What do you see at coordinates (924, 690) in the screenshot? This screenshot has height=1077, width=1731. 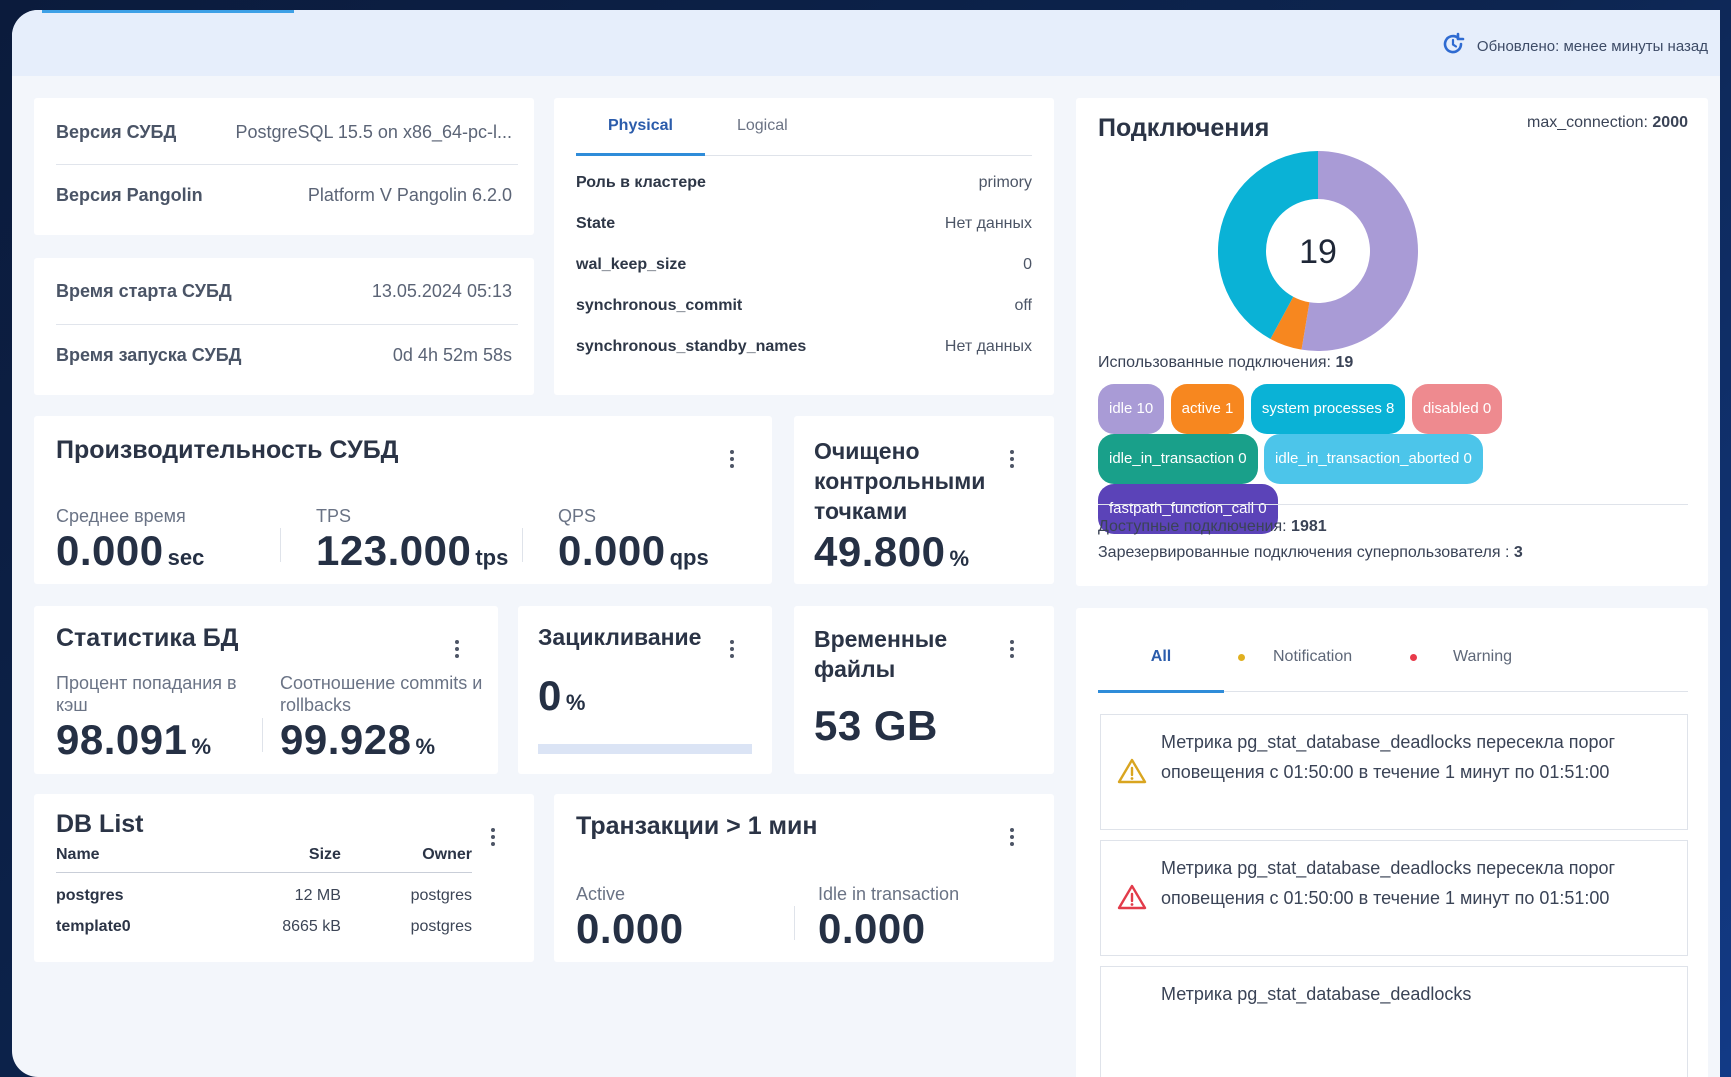 I see `temp-files-card: Временные файлы 53 GB` at bounding box center [924, 690].